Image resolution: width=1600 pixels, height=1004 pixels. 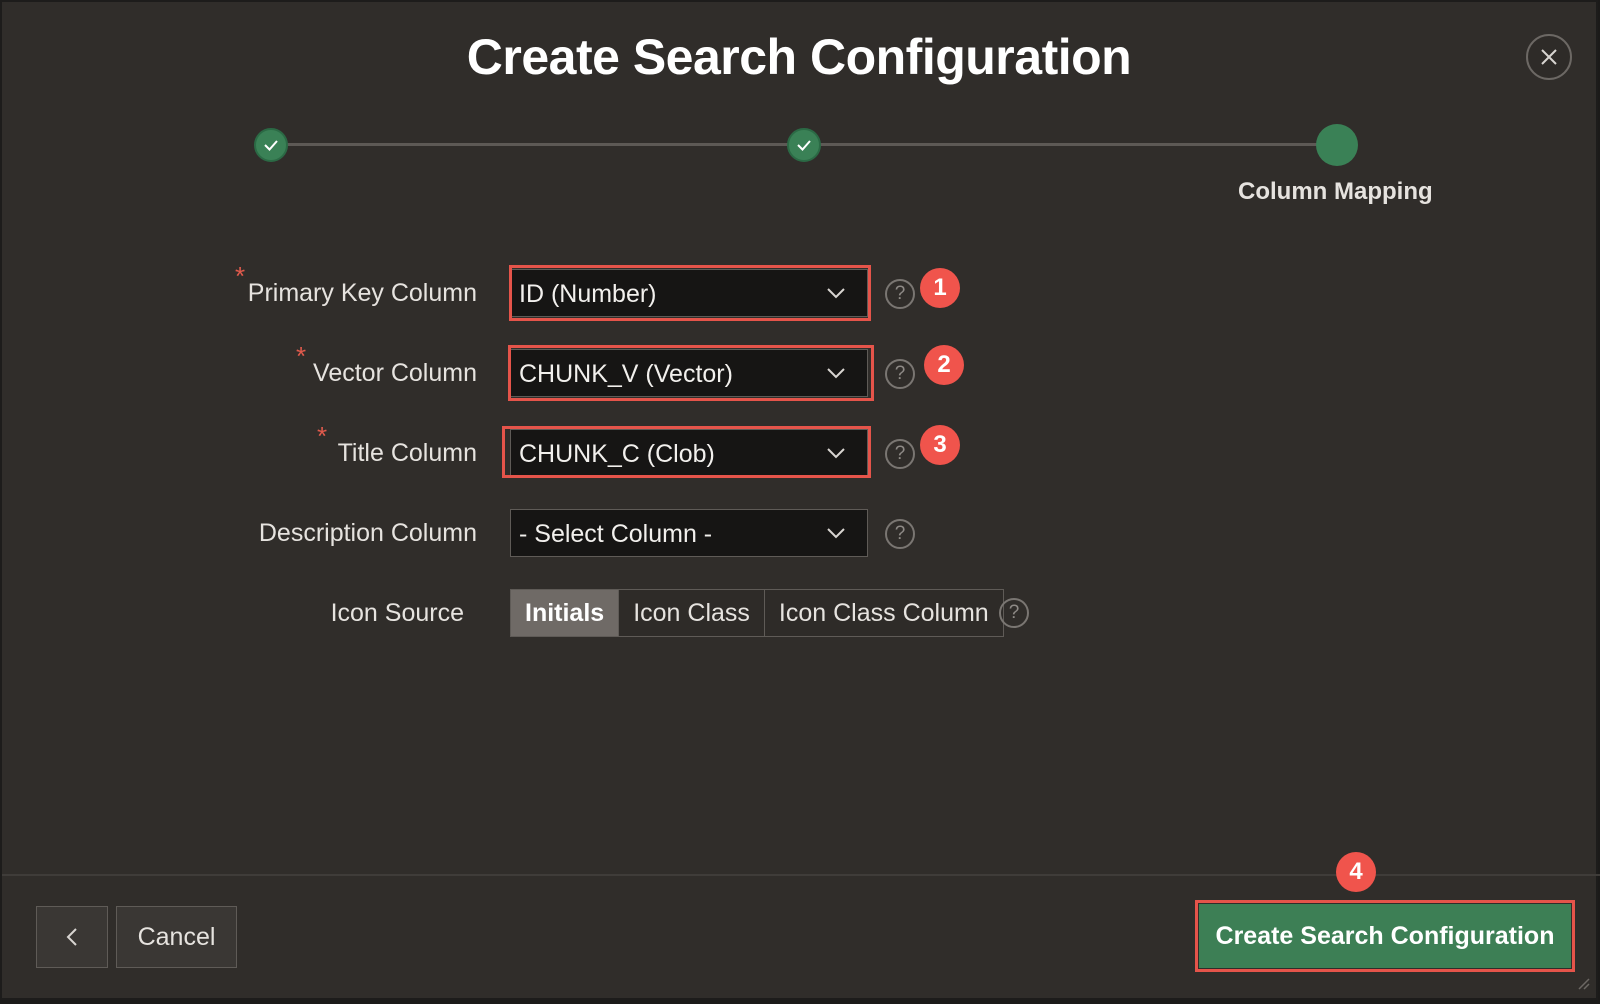 What do you see at coordinates (395, 373) in the screenshot?
I see `vector-label: Vector Column` at bounding box center [395, 373].